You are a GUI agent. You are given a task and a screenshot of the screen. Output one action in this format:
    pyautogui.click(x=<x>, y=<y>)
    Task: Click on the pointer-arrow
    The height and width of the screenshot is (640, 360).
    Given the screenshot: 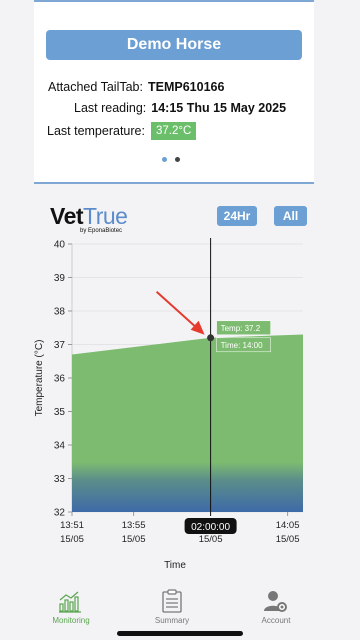 What is the action you would take?
    pyautogui.click(x=180, y=313)
    